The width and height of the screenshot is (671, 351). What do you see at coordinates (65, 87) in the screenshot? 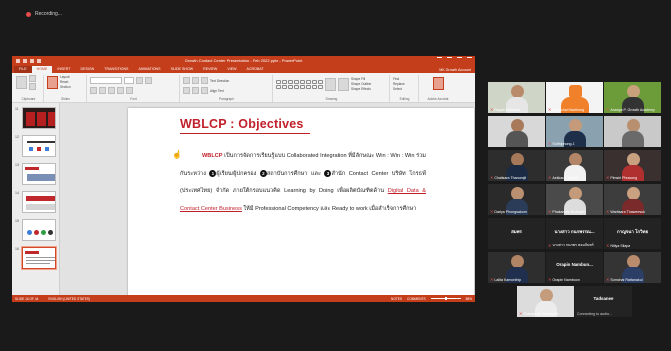
I see `section-button: Section` at bounding box center [65, 87].